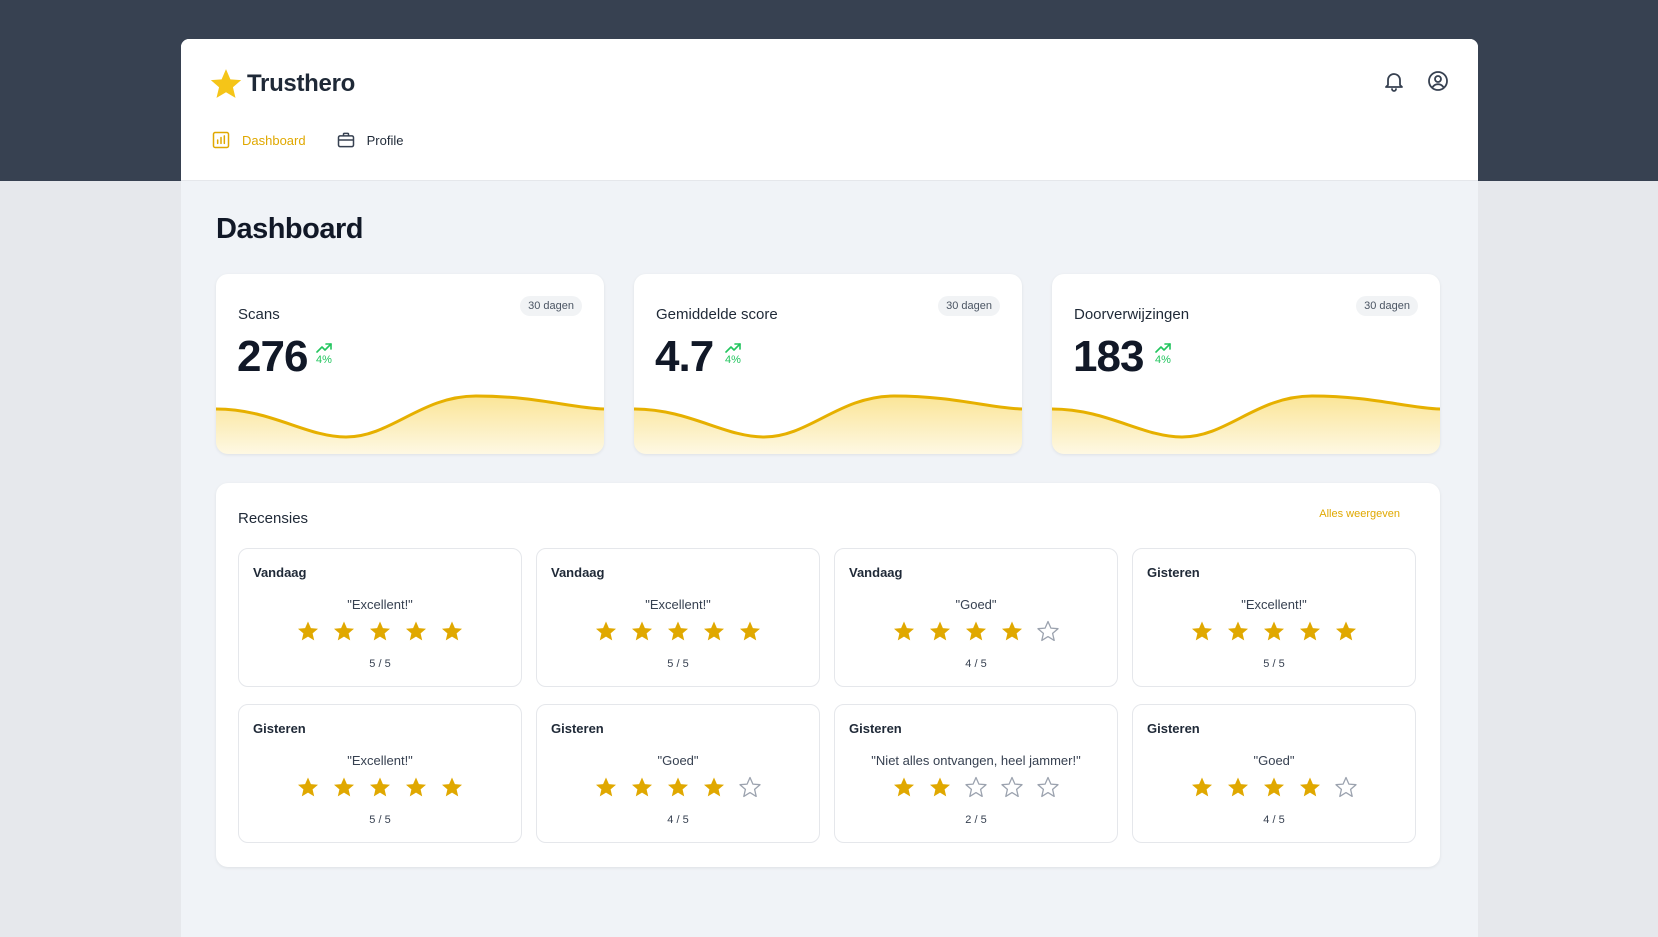 Image resolution: width=1658 pixels, height=937 pixels. Describe the element at coordinates (410, 364) in the screenshot. I see `stat-card-scans: Scans 30 dagen 276 4%` at that location.